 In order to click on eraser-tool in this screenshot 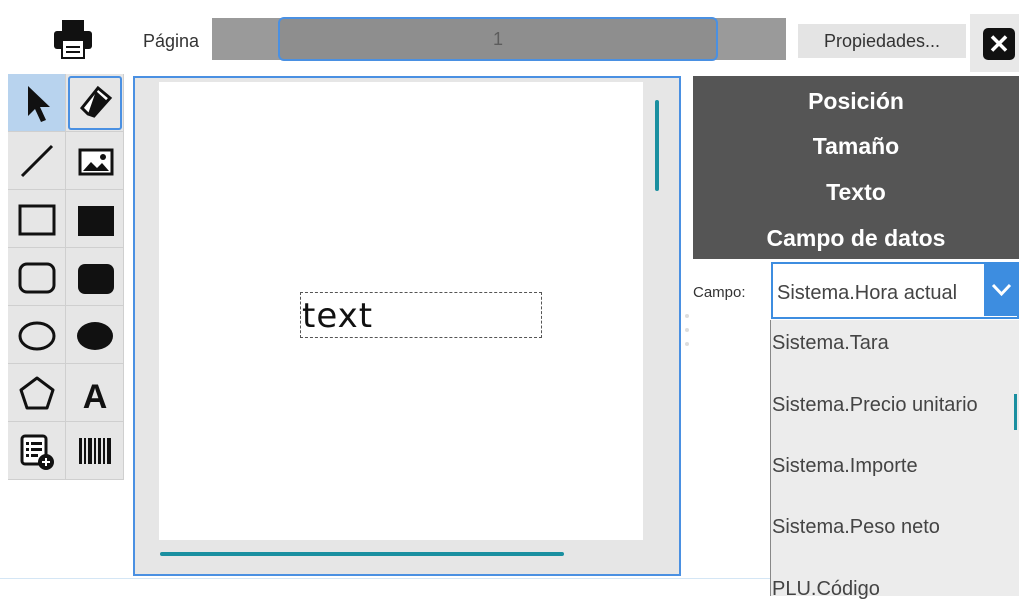, I will do `click(95, 103)`.